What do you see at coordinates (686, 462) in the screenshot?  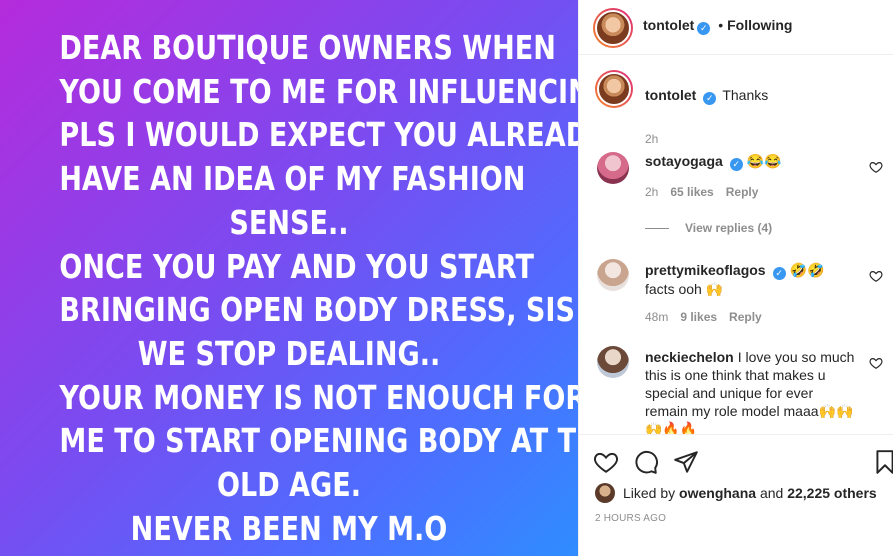 I see `share-icon` at bounding box center [686, 462].